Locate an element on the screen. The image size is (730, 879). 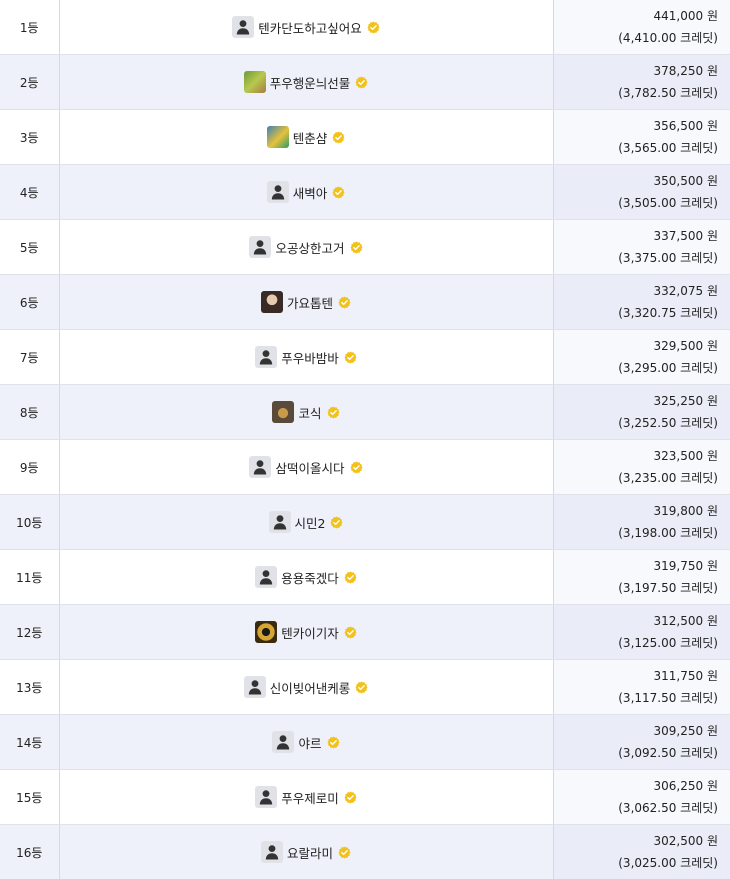
user-cell: 새벽아 is located at coordinates (306, 192).